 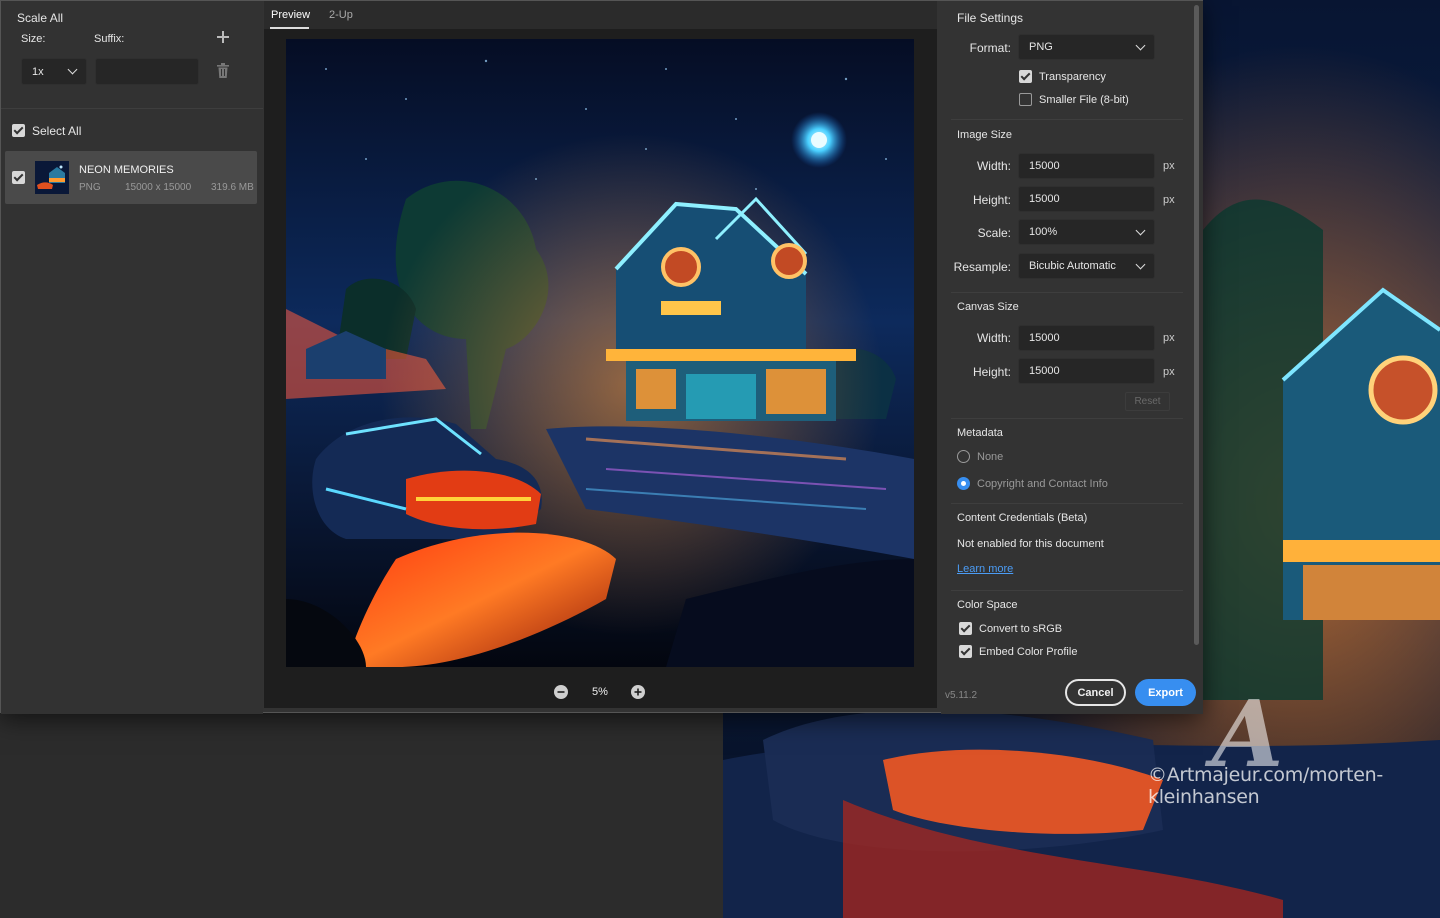 What do you see at coordinates (33, 39) in the screenshot?
I see `size-label: Size:` at bounding box center [33, 39].